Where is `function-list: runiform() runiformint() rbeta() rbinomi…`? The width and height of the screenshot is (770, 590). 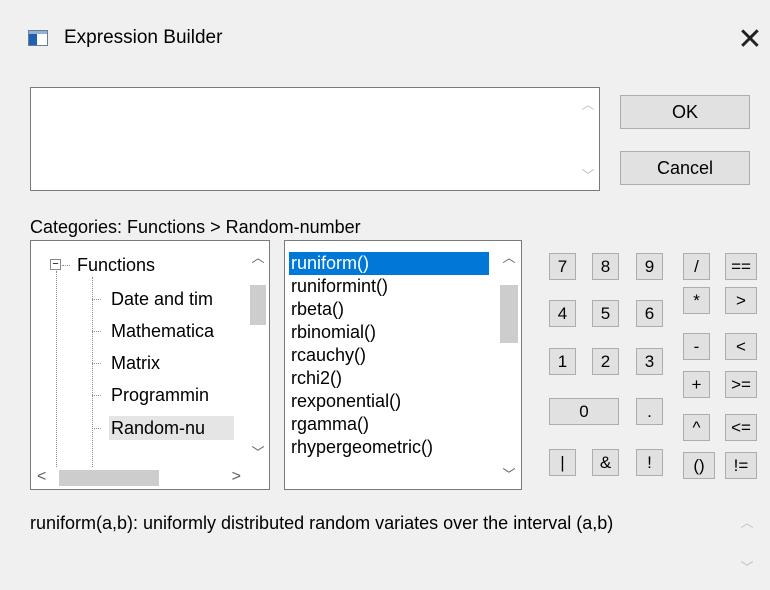 function-list: runiform() runiformint() rbeta() rbinomi… is located at coordinates (403, 365).